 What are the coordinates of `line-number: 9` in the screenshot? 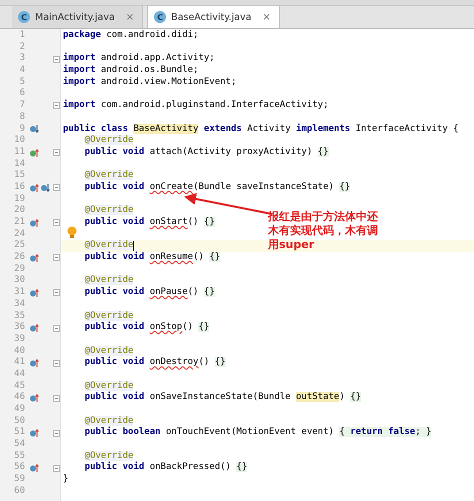 It's located at (22, 129).